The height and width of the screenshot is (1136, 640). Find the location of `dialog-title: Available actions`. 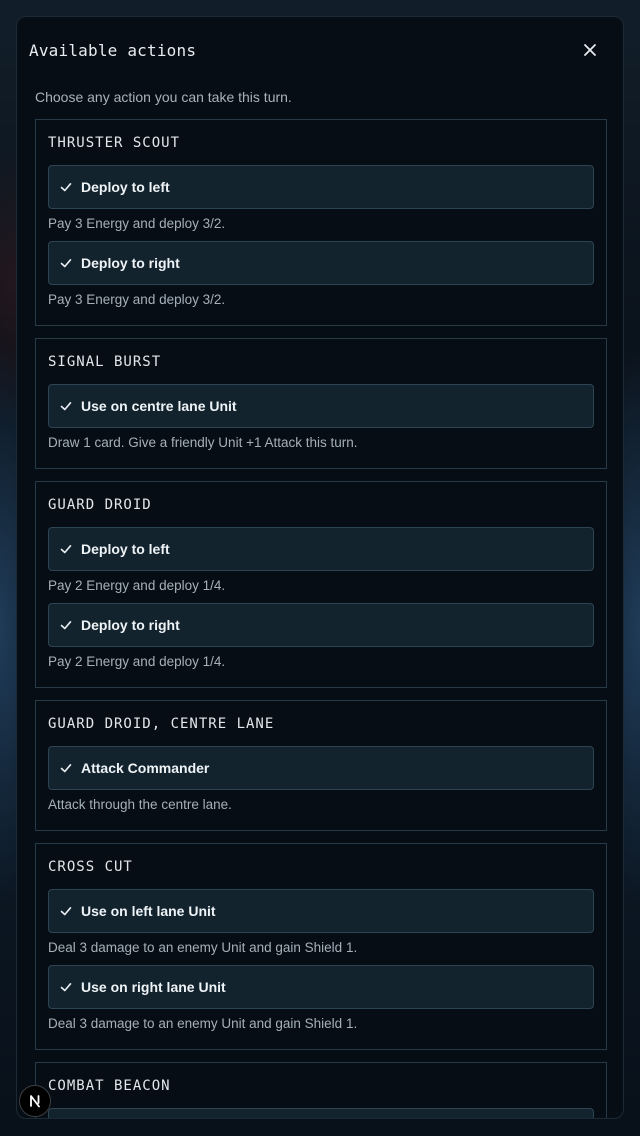

dialog-title: Available actions is located at coordinates (113, 50).